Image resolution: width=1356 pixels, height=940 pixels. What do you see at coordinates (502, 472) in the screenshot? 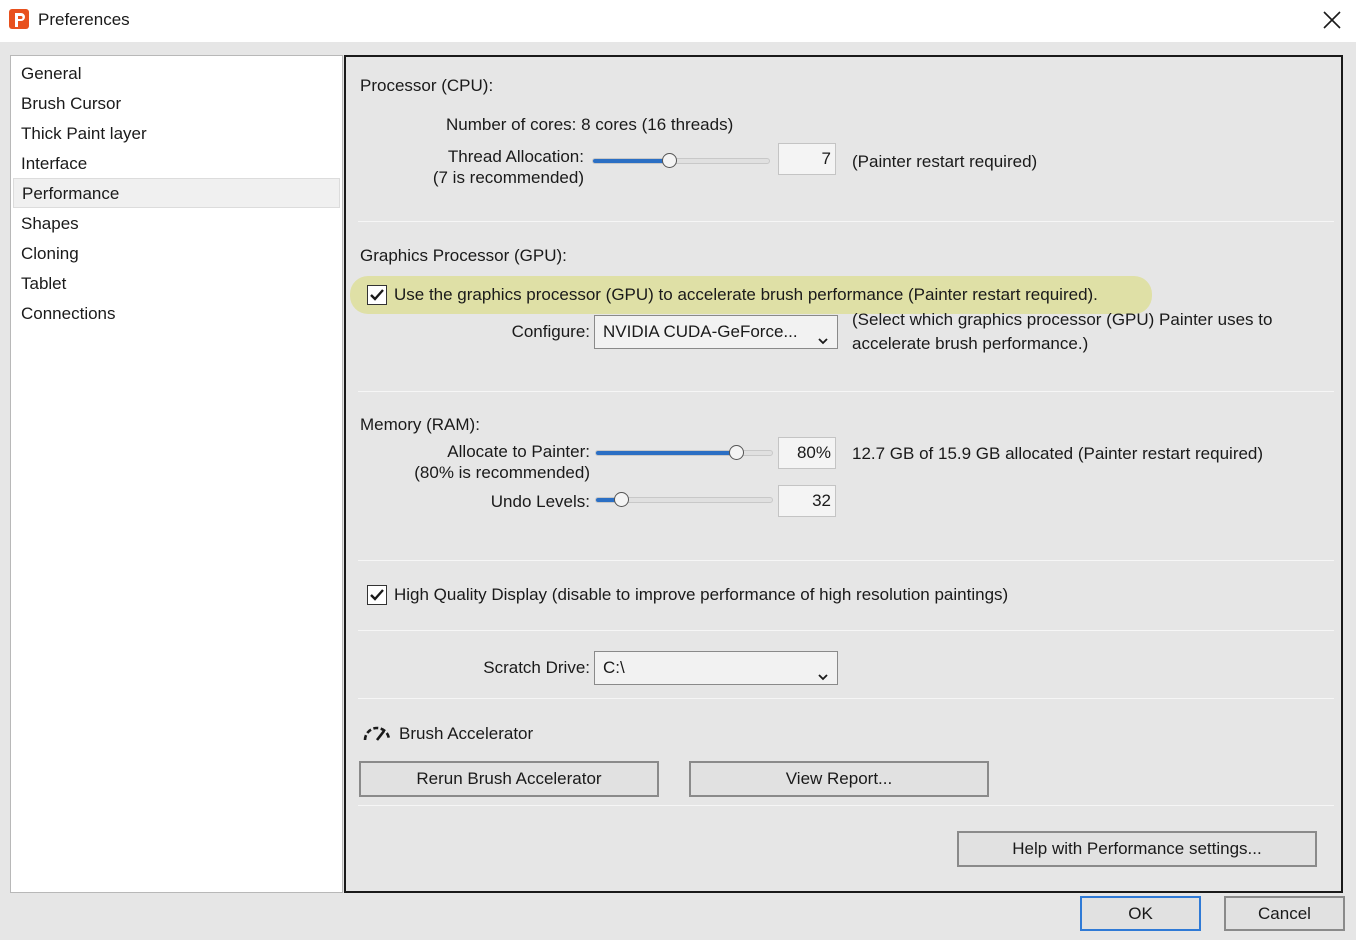
I see `allocate-hint: (80% is recommended)` at bounding box center [502, 472].